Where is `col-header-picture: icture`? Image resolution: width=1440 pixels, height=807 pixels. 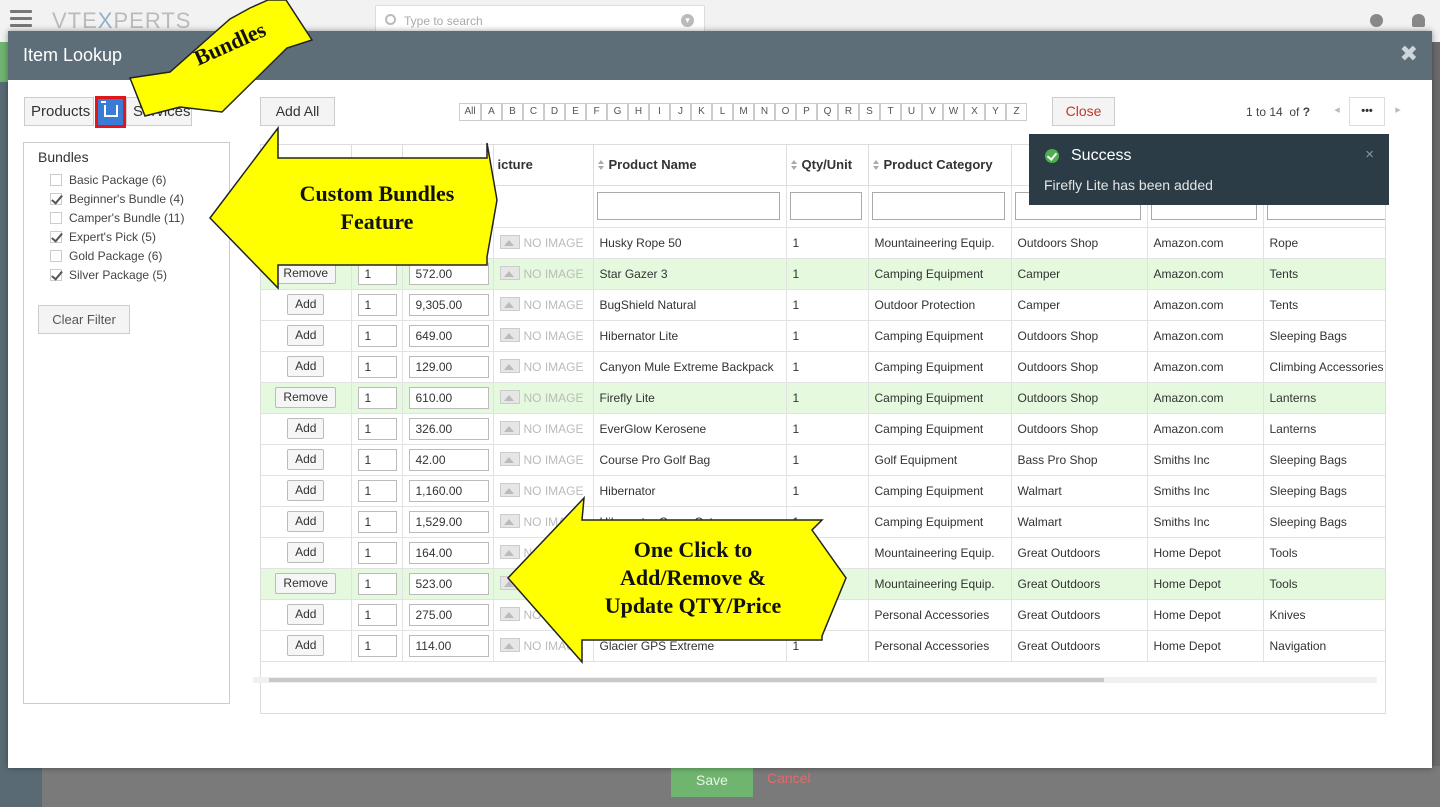 col-header-picture: icture is located at coordinates (543, 165).